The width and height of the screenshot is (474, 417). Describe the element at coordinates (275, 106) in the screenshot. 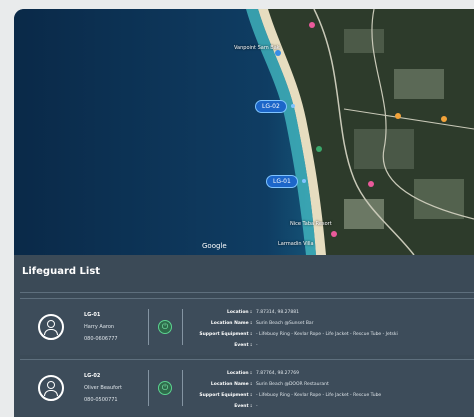

I see `map-marker-lg-02: LG-02` at that location.